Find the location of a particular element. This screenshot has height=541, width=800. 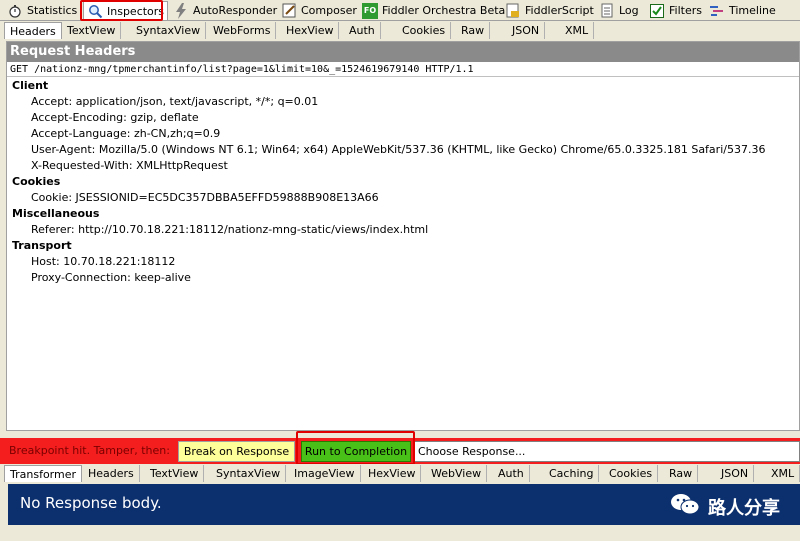

resp-tab-auth: Auth is located at coordinates (511, 473).